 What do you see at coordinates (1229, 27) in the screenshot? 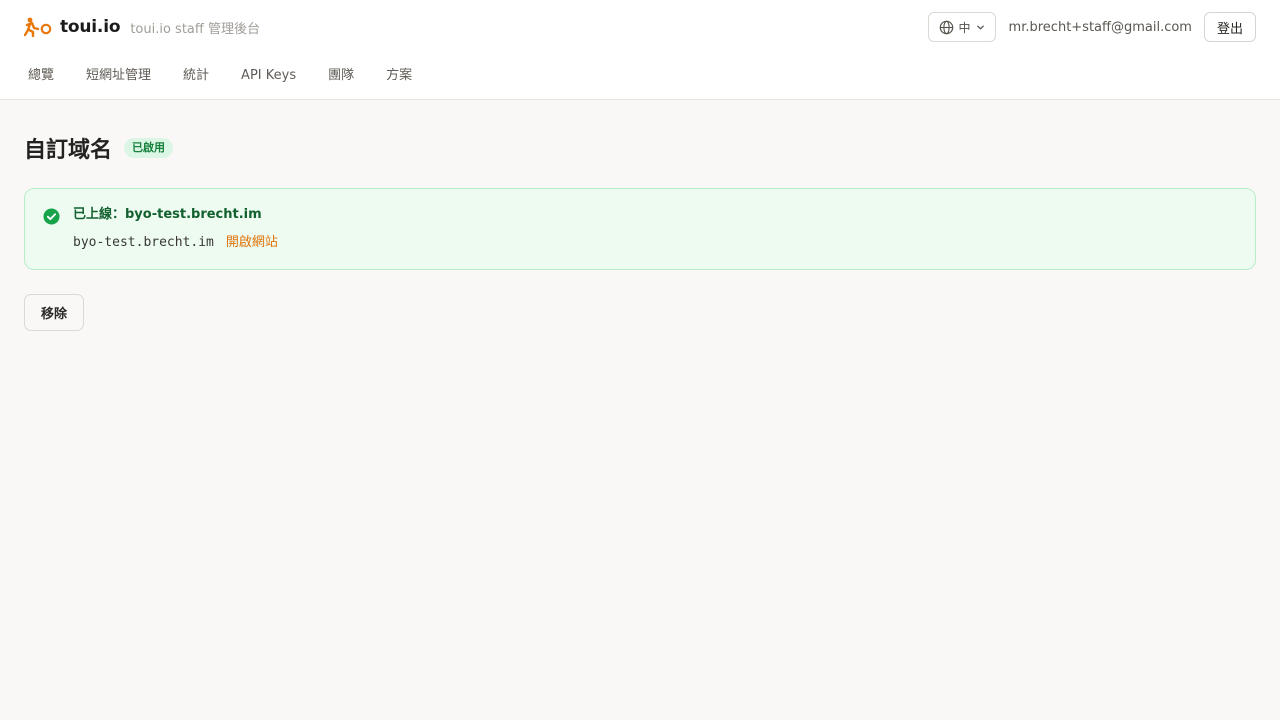
I see `logout-button: 登出` at bounding box center [1229, 27].